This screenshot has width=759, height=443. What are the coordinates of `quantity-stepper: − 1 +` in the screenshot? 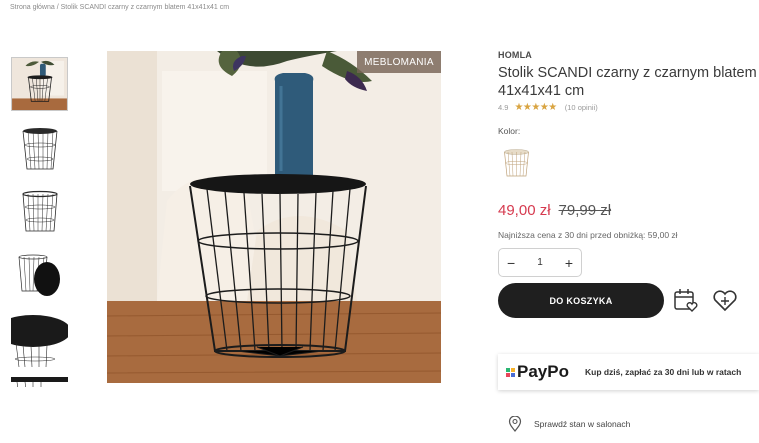 It's located at (540, 262).